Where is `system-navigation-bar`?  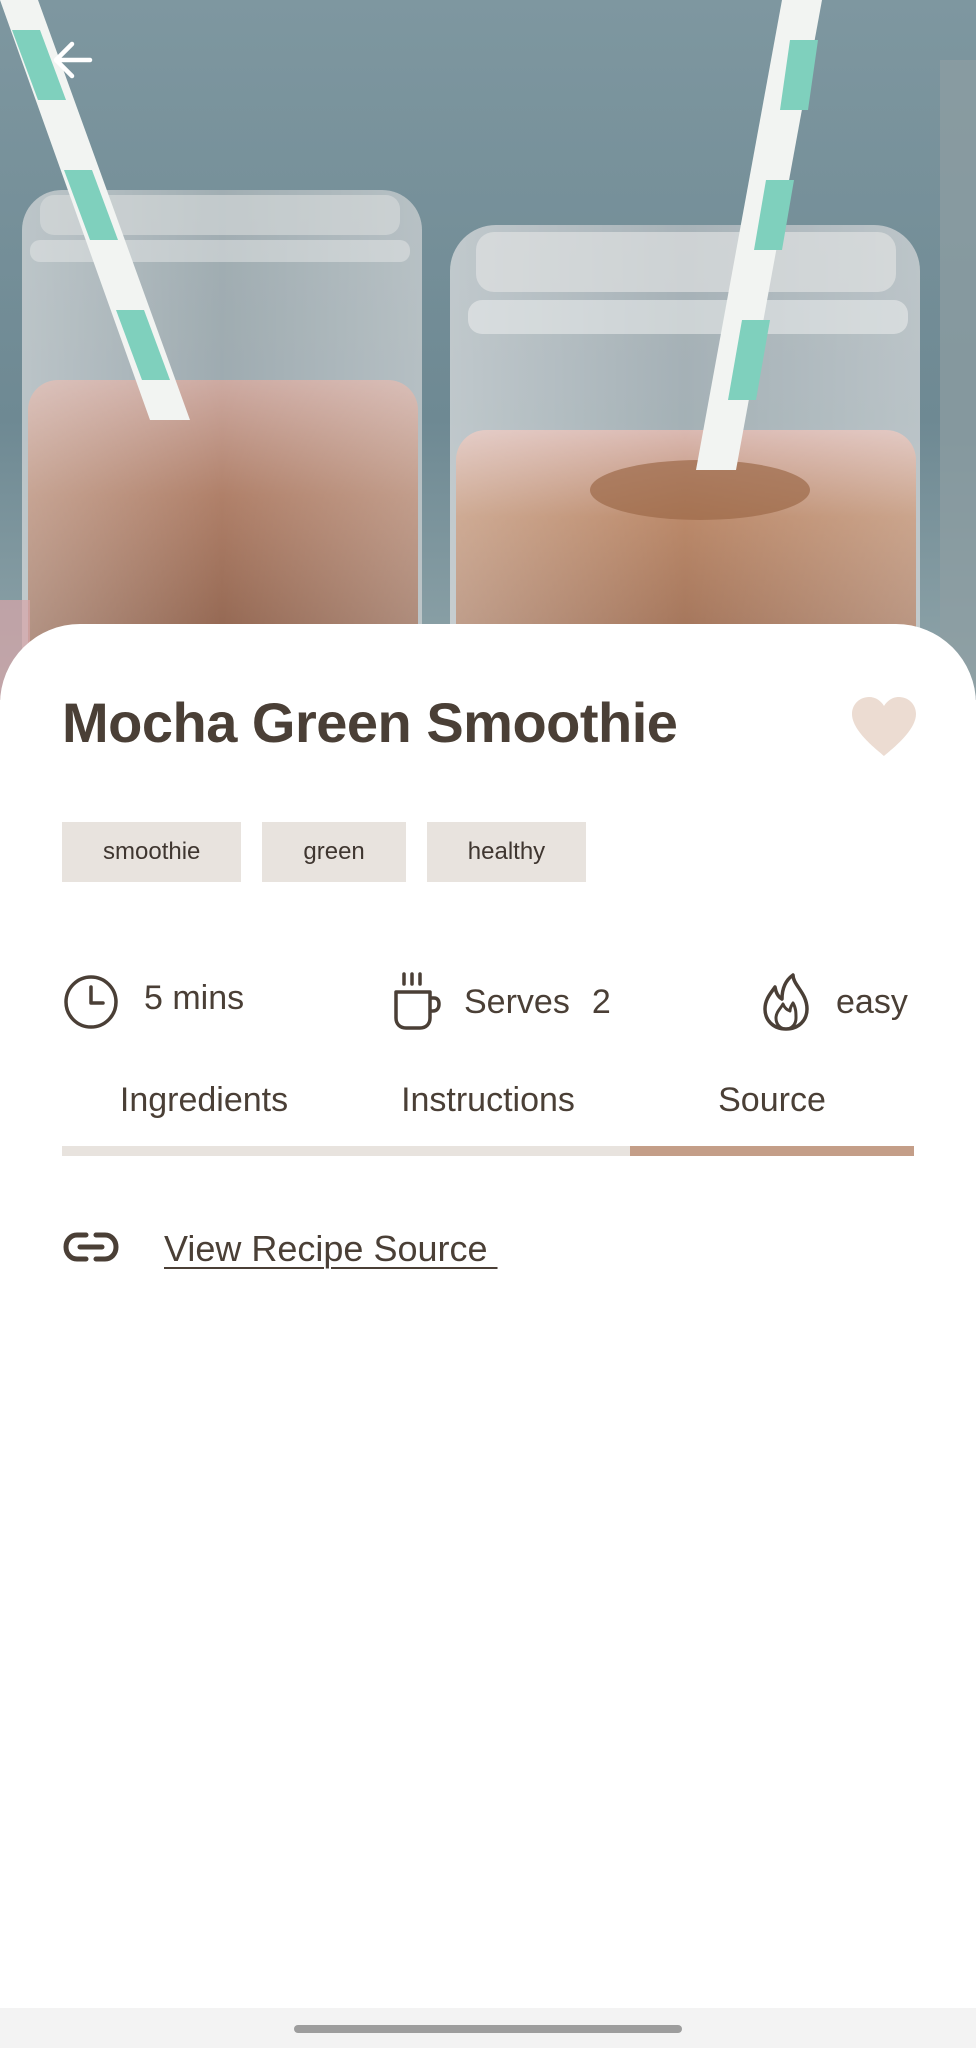 system-navigation-bar is located at coordinates (488, 2028).